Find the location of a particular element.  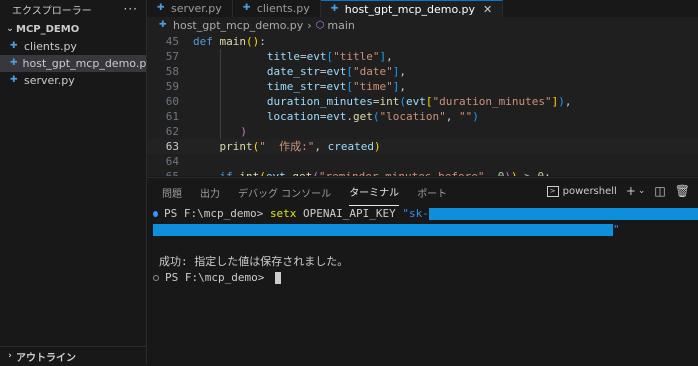

command-name: setx is located at coordinates (283, 213).